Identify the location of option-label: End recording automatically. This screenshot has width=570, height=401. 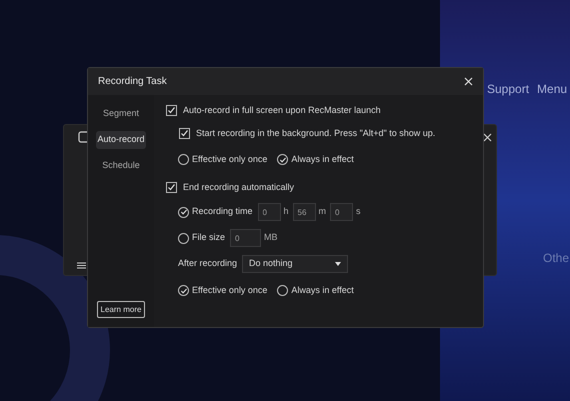
(238, 187).